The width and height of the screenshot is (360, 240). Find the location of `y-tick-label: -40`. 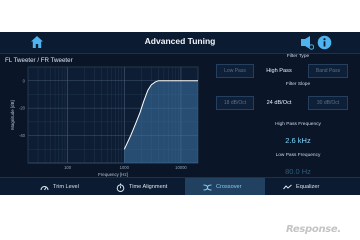

y-tick-label: -40 is located at coordinates (22, 135).